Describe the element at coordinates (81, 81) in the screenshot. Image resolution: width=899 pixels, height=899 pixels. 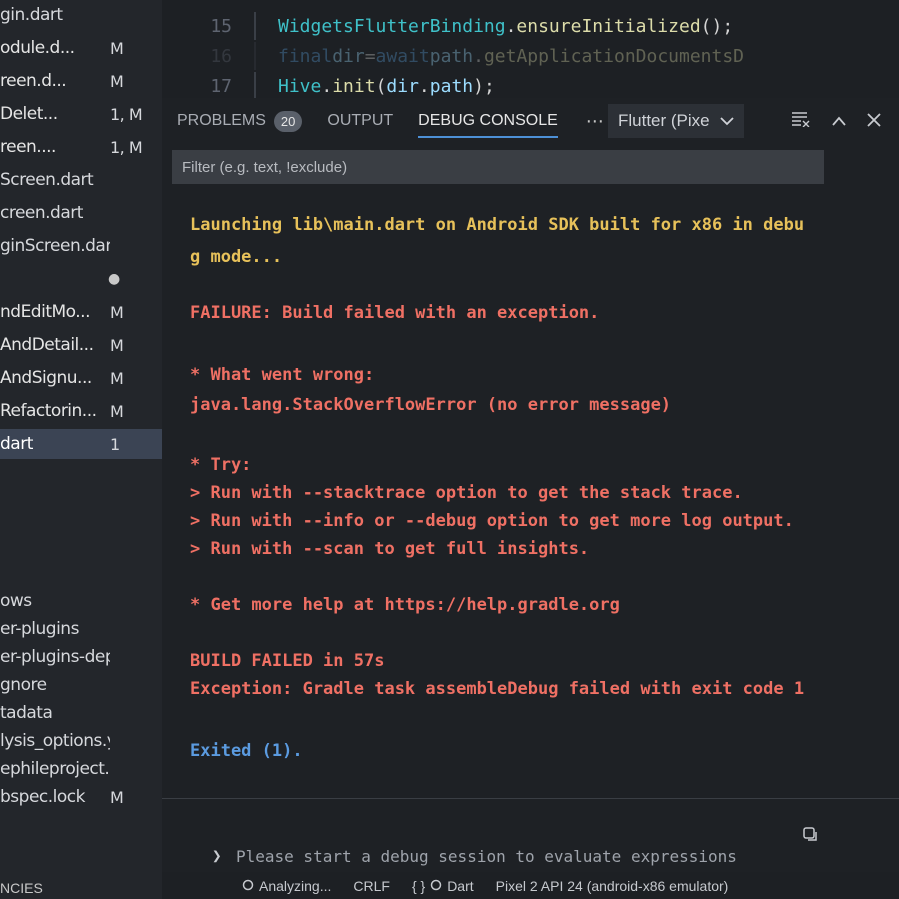
I see `file-item: reen.d... M` at that location.